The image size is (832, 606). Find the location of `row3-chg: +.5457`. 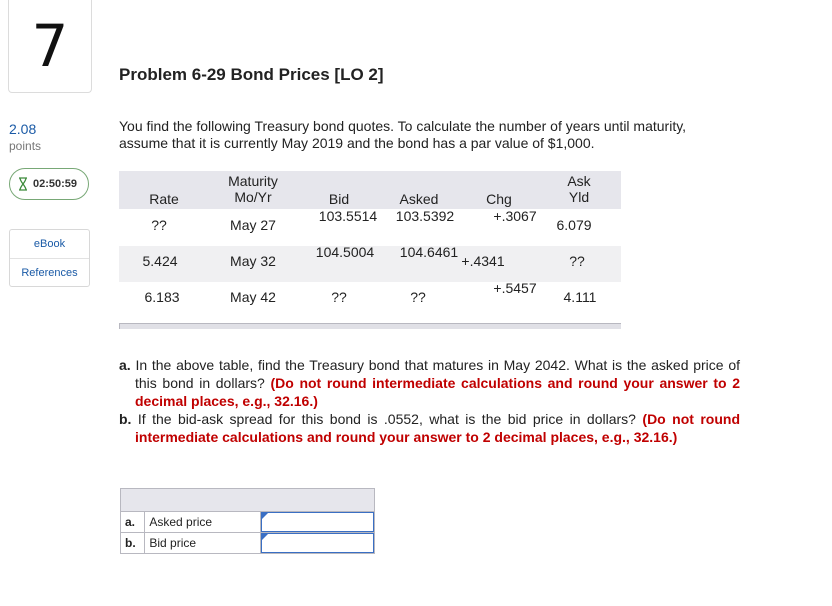

row3-chg: +.5457 is located at coordinates (515, 288).